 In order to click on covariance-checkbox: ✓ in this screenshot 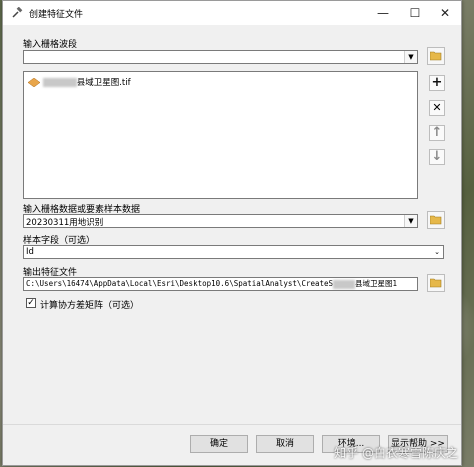, I will do `click(31, 303)`.